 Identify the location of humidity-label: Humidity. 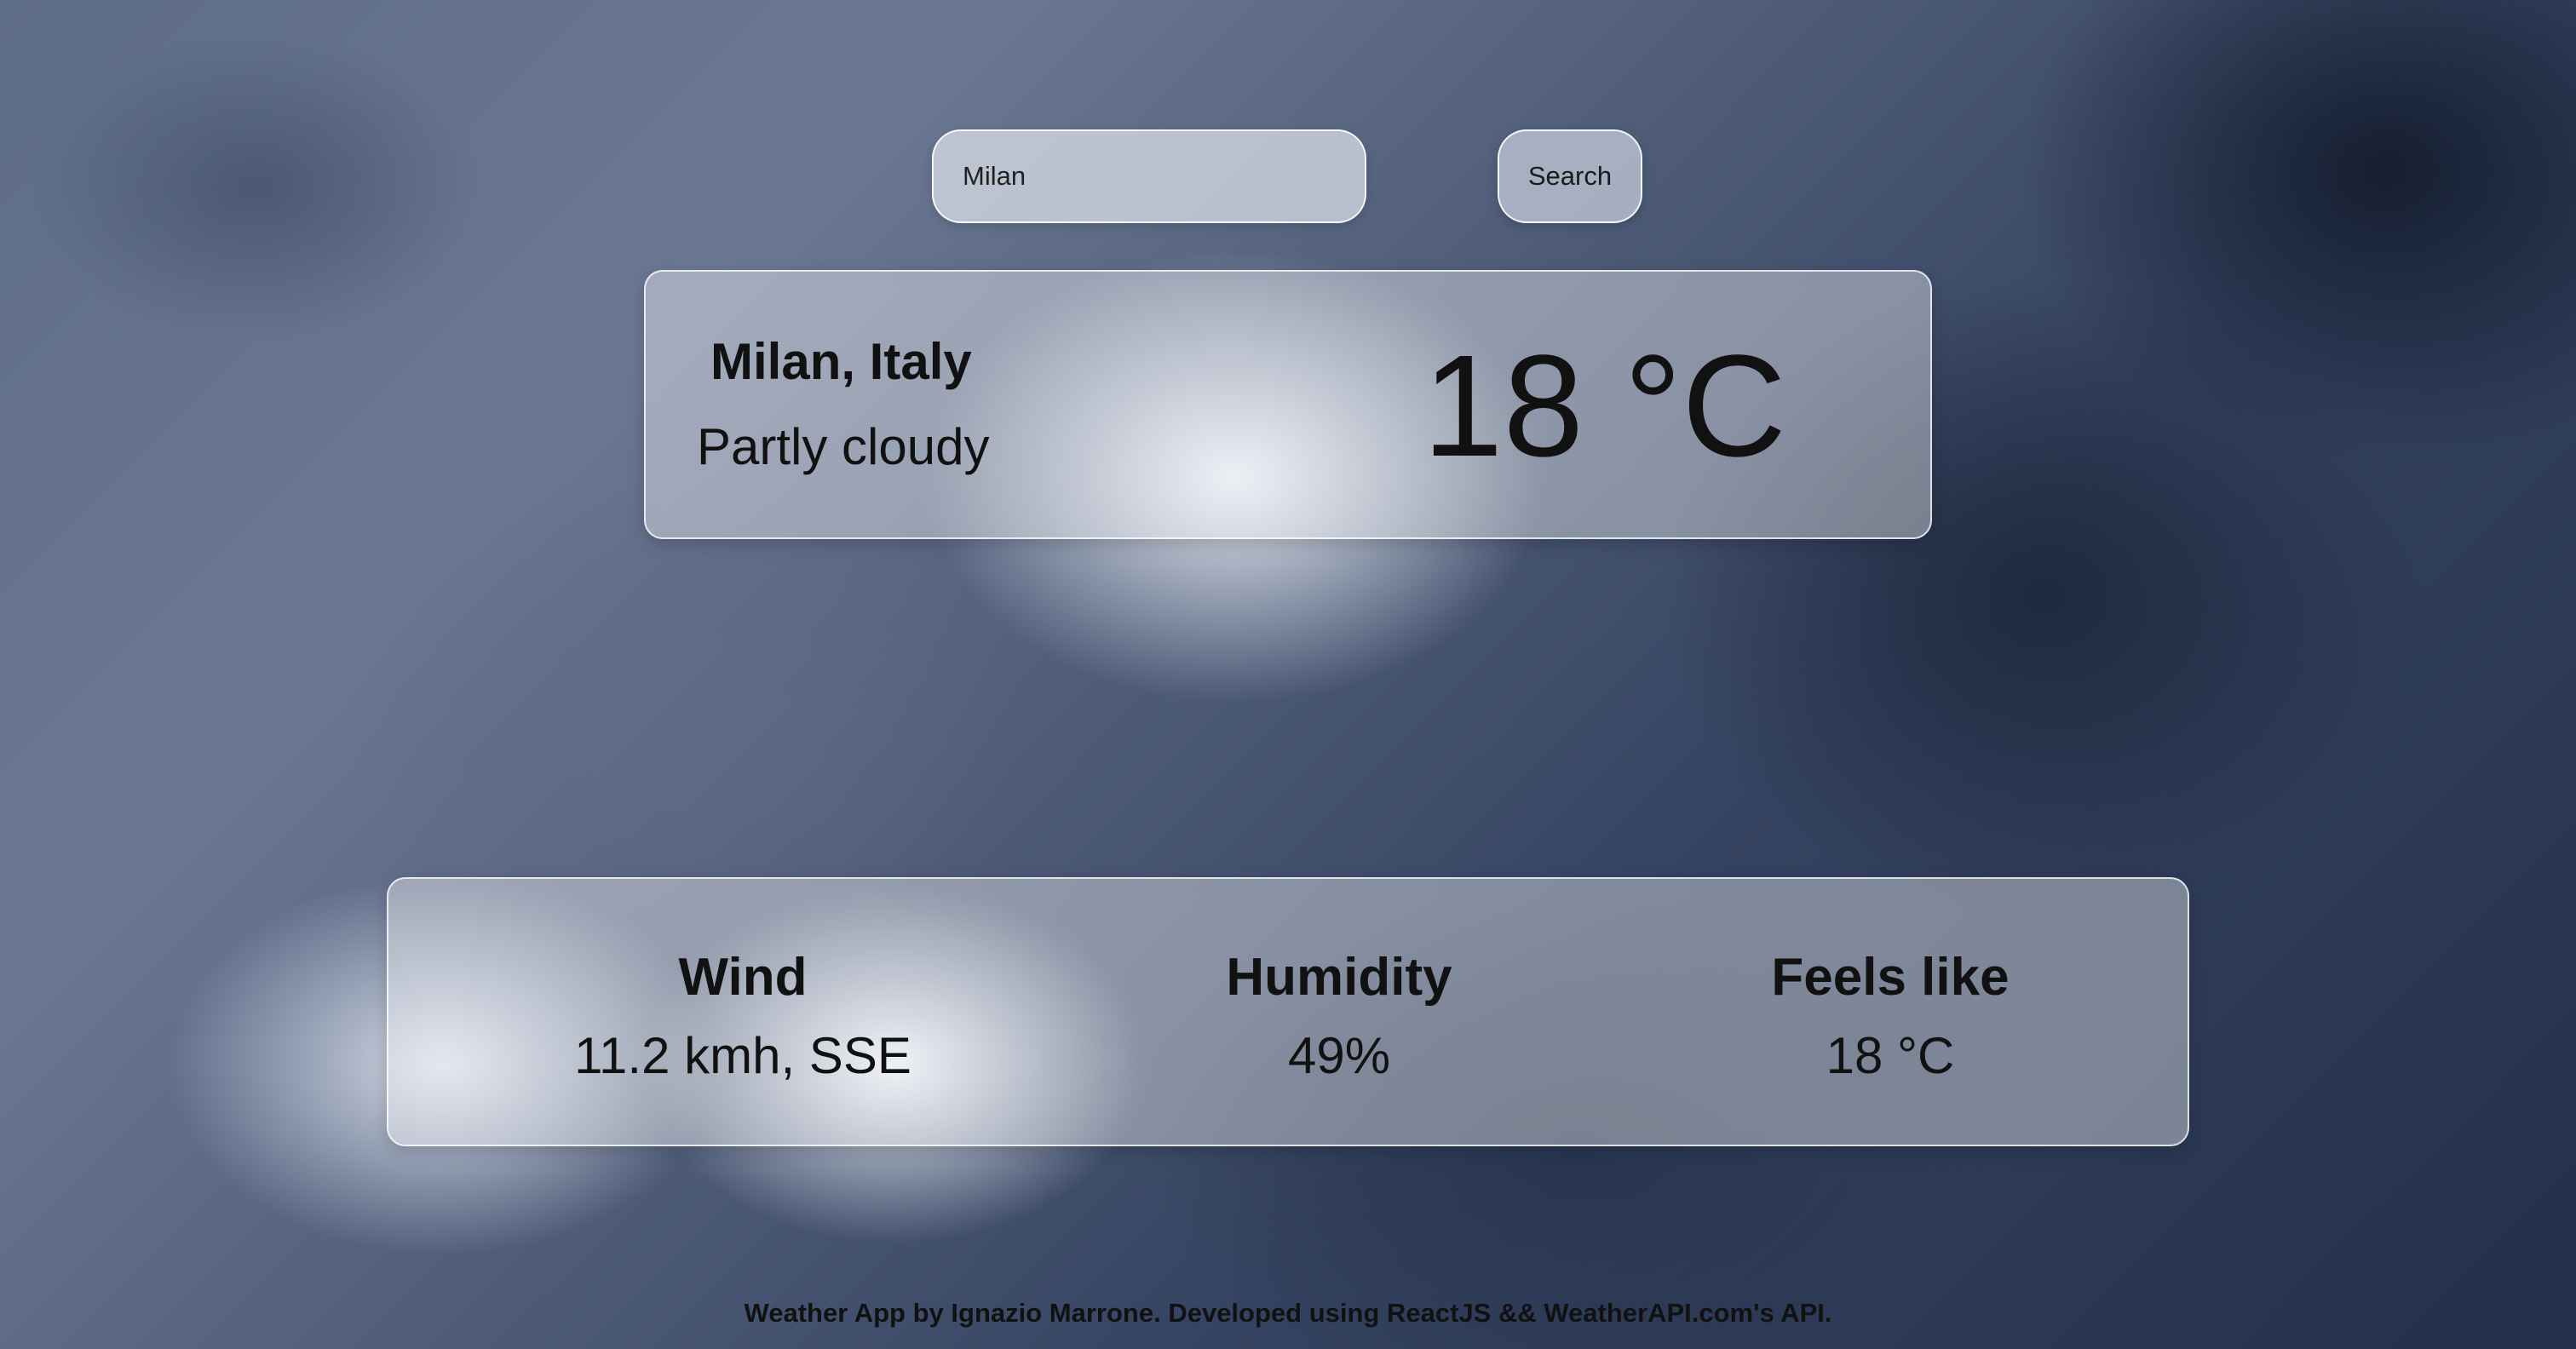
(1339, 977).